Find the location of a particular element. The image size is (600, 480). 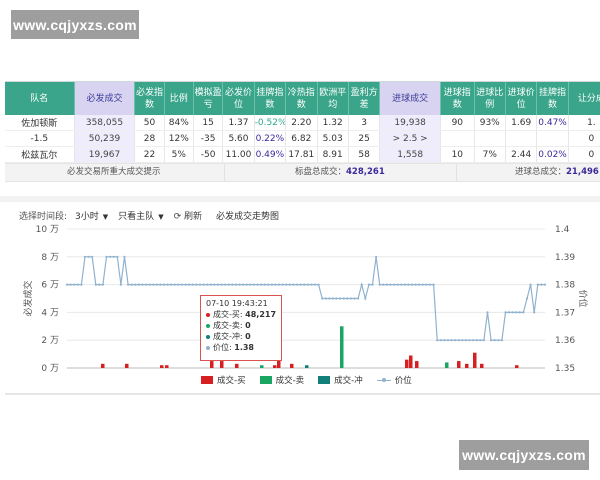

tooltip-sell: 成交-卖: 0 is located at coordinates (241, 325).